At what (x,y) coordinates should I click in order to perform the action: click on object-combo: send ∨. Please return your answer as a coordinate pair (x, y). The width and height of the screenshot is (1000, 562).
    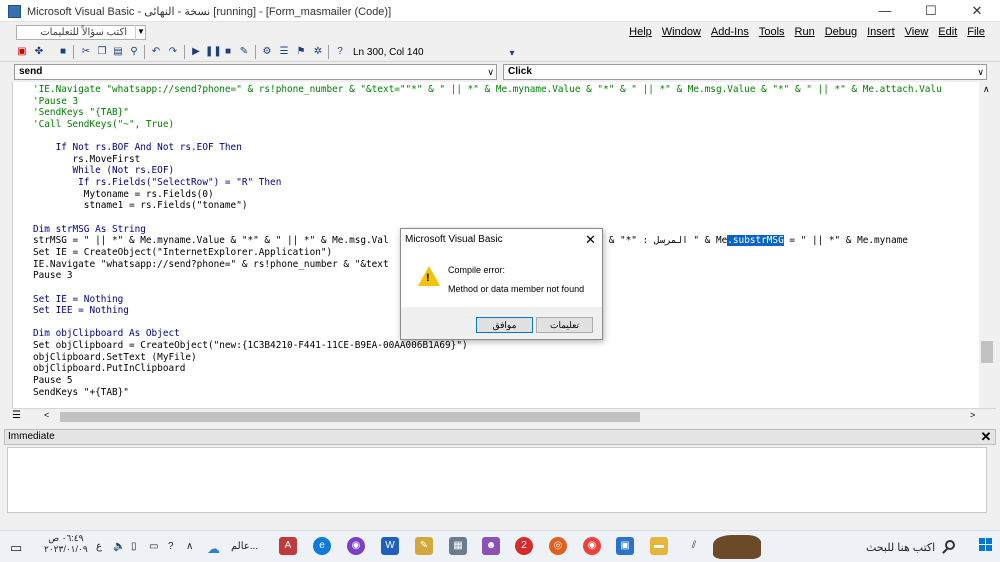
    Looking at the image, I should click on (255, 72).